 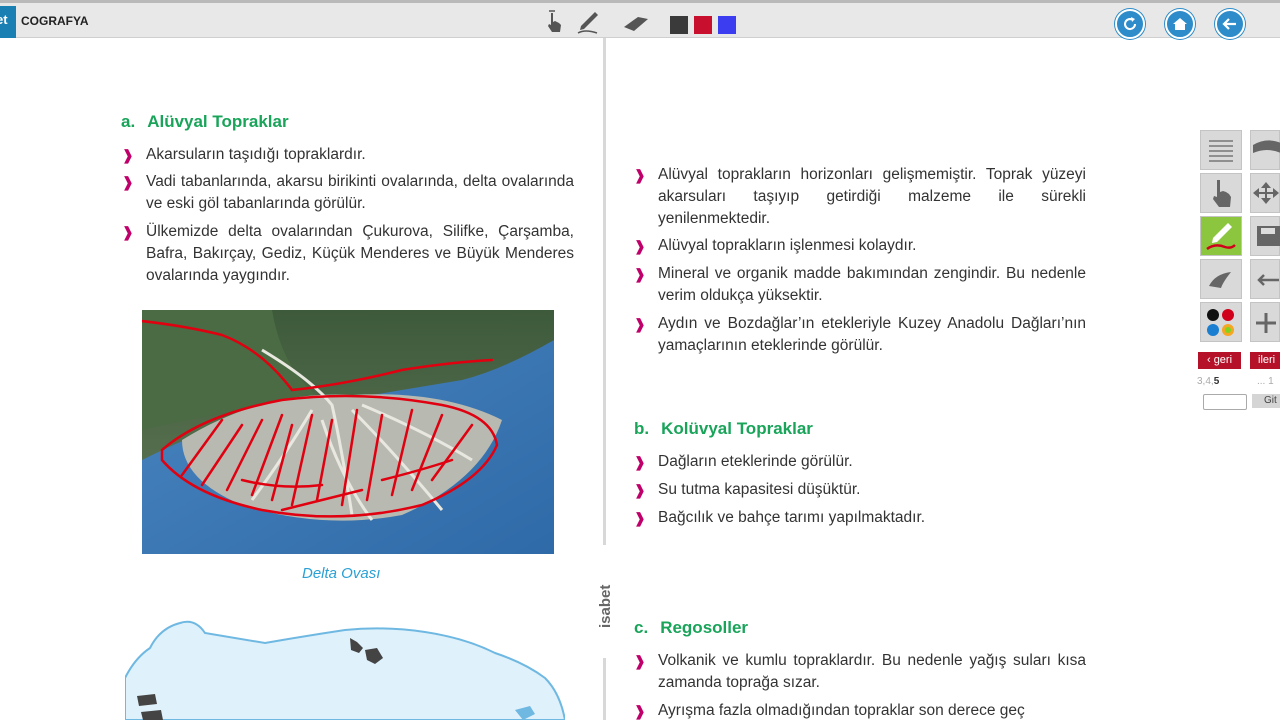 What do you see at coordinates (1219, 360) in the screenshot?
I see `previous-page-button: ‹ geri` at bounding box center [1219, 360].